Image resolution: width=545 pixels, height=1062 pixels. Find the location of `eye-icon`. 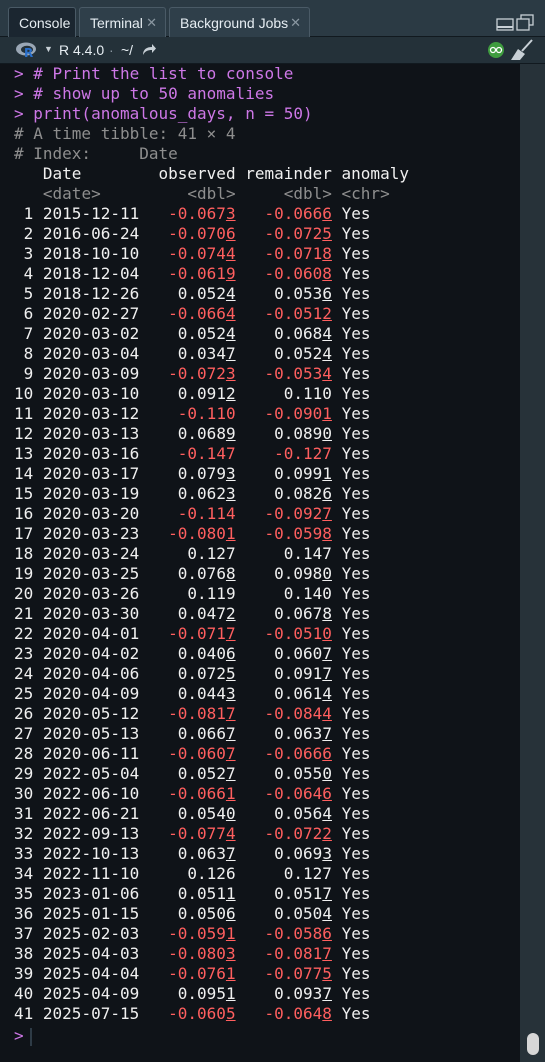

eye-icon is located at coordinates (496, 50).